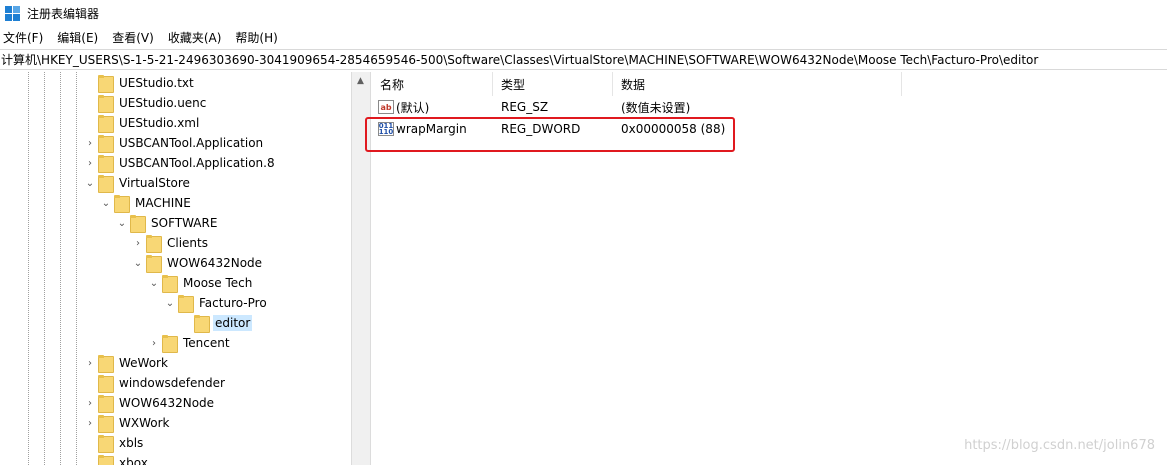 The height and width of the screenshot is (465, 1167). I want to click on tree-node: ⌄ Facturo-Pro, so click(216, 303).